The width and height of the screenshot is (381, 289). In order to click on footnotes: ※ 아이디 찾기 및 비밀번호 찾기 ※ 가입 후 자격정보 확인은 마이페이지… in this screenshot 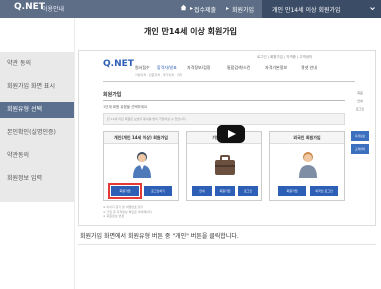, I will do `click(127, 212)`.